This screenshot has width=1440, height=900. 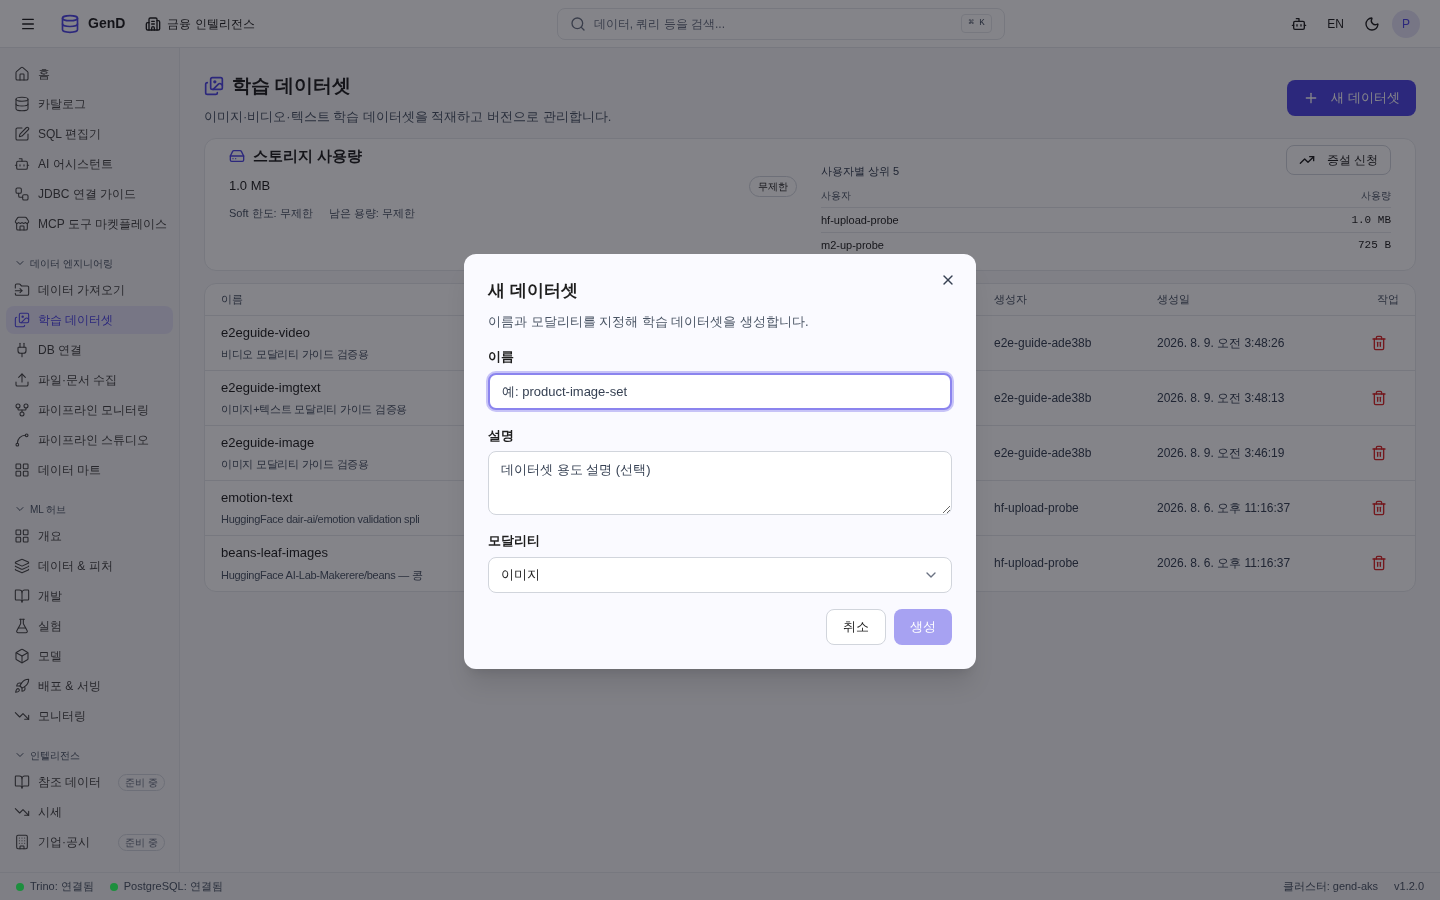 What do you see at coordinates (89, 74) in the screenshot?
I see `sidebar-item: 홈` at bounding box center [89, 74].